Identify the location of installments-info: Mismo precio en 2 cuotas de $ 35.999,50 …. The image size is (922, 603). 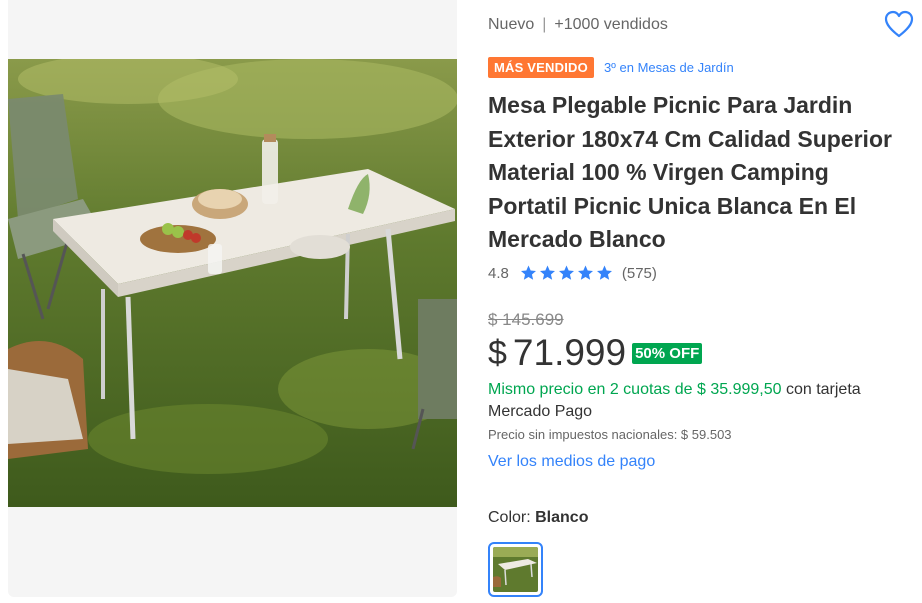
(698, 401).